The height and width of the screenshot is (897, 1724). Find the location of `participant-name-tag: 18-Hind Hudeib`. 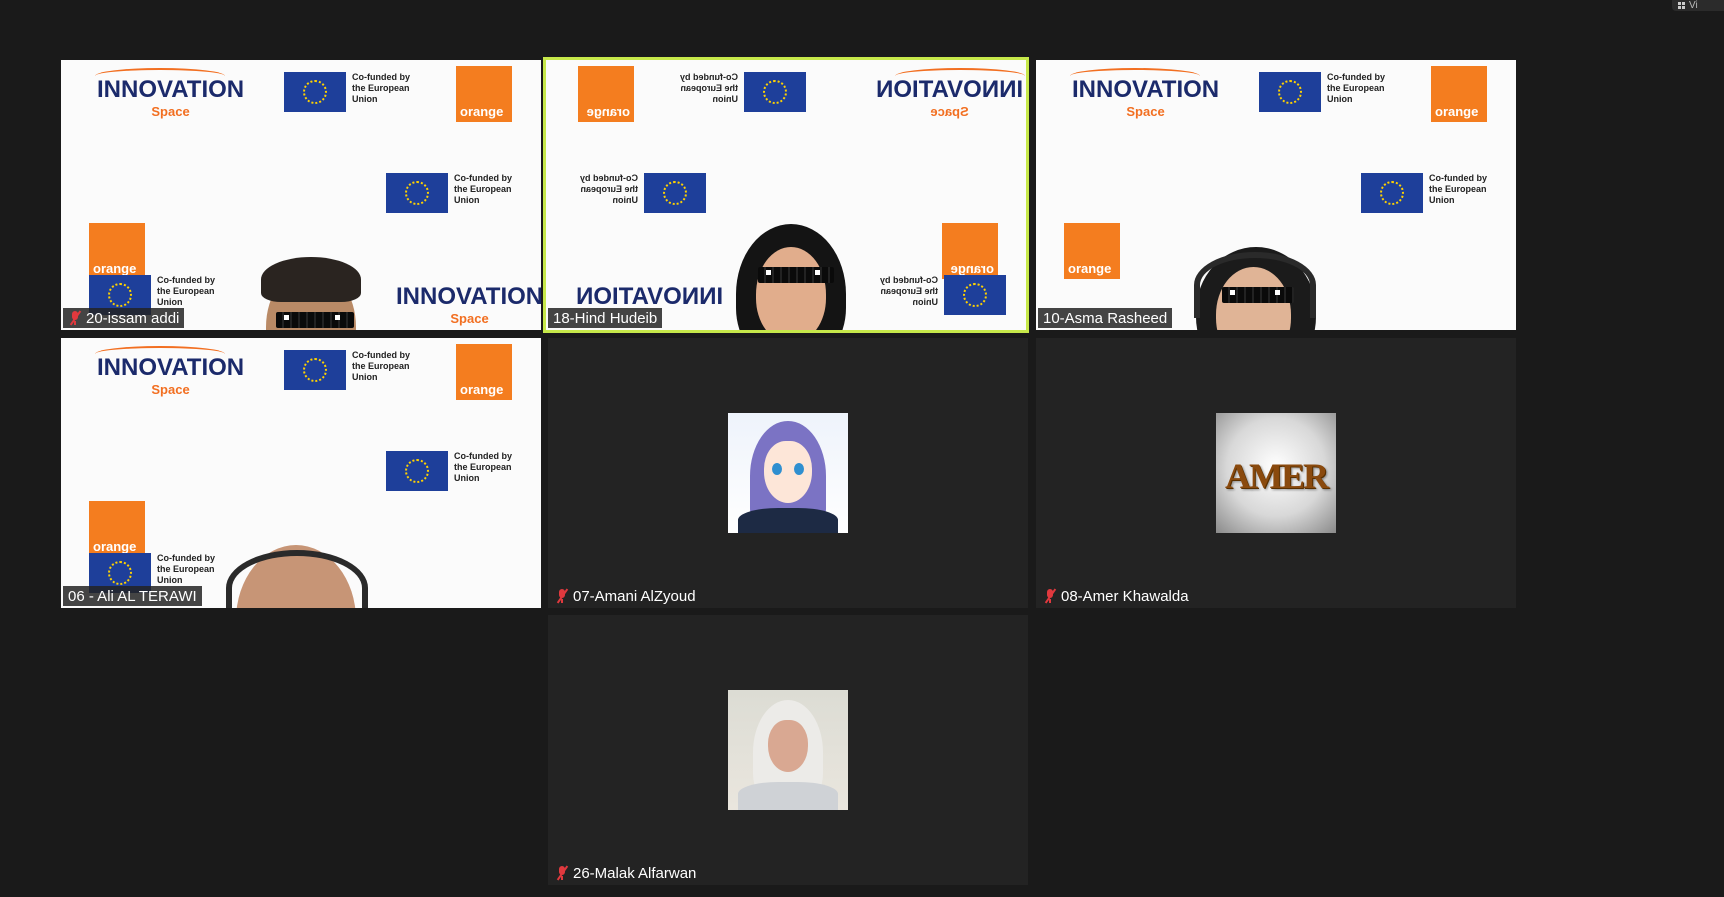

participant-name-tag: 18-Hind Hudeib is located at coordinates (605, 318).